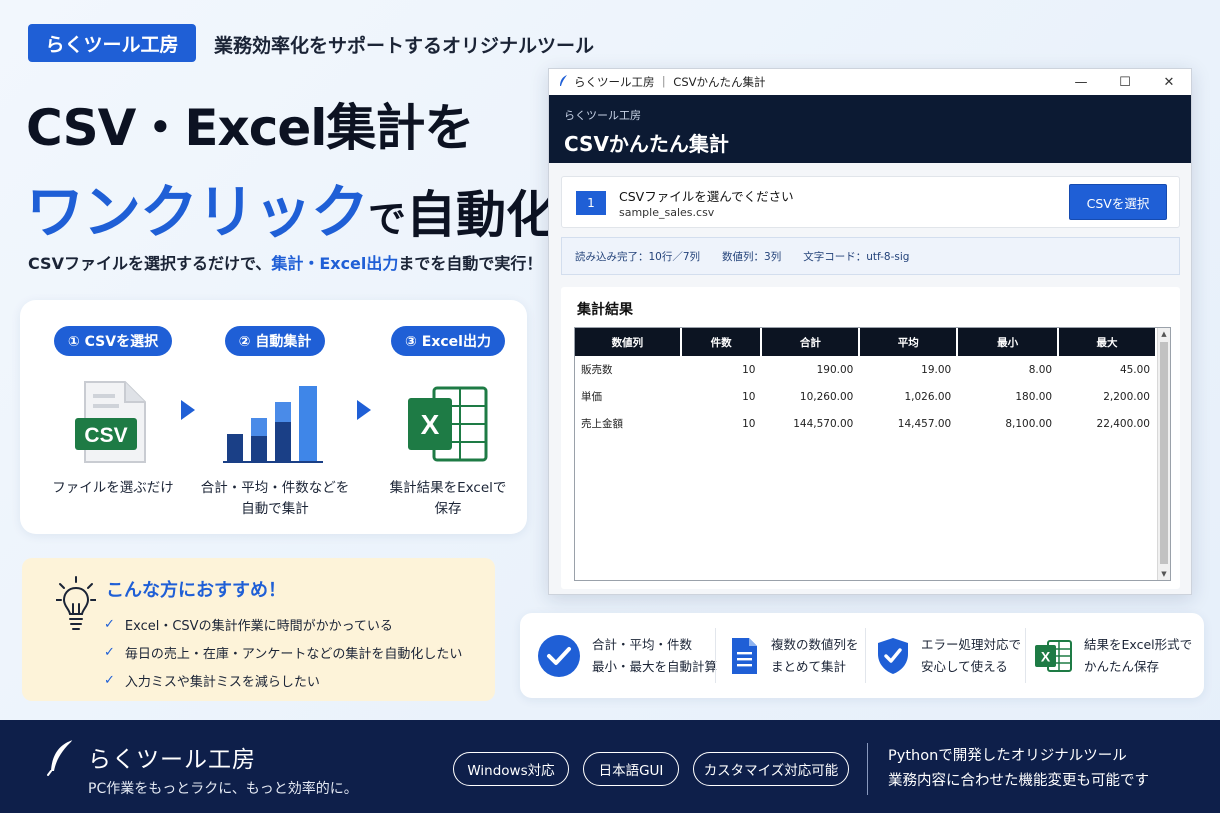  I want to click on status-loaded: 読み込み完了：10行／7列, so click(638, 256).